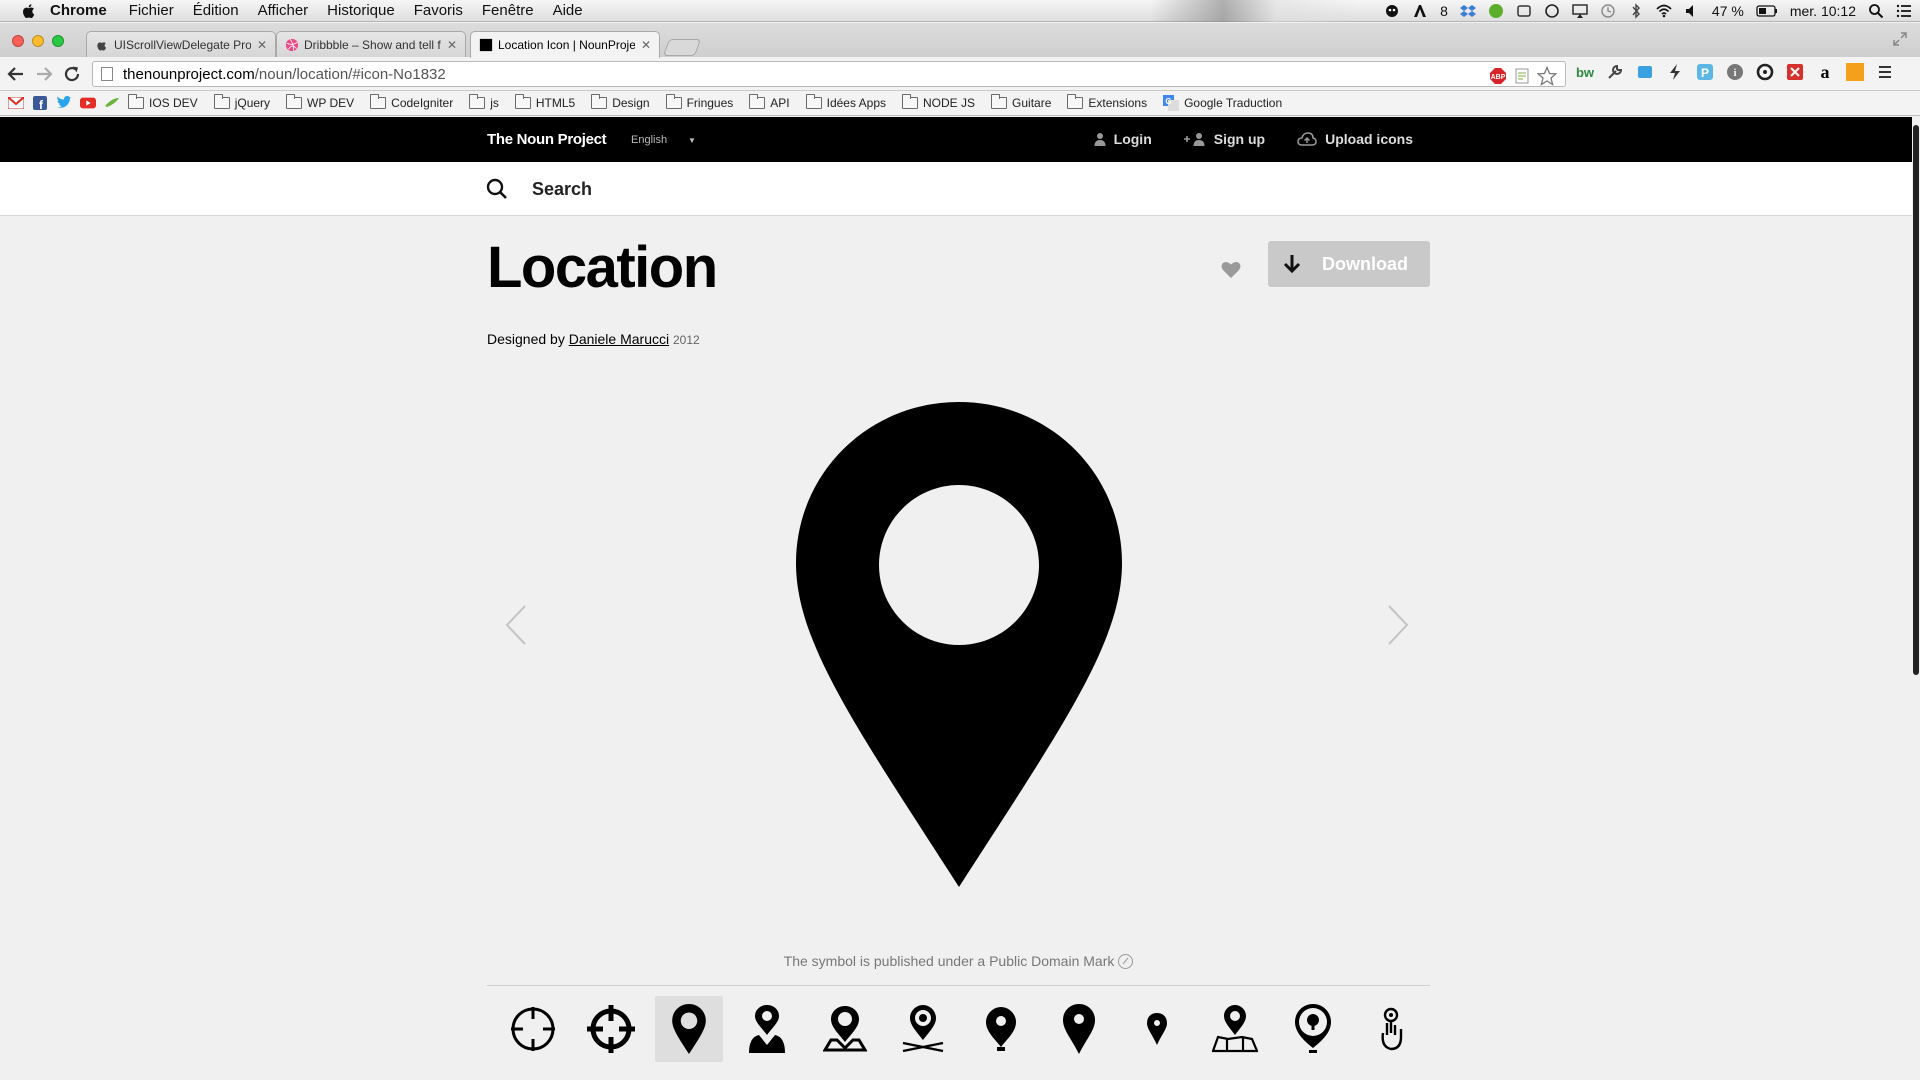  I want to click on spotlight-search-icon, so click(1876, 11).